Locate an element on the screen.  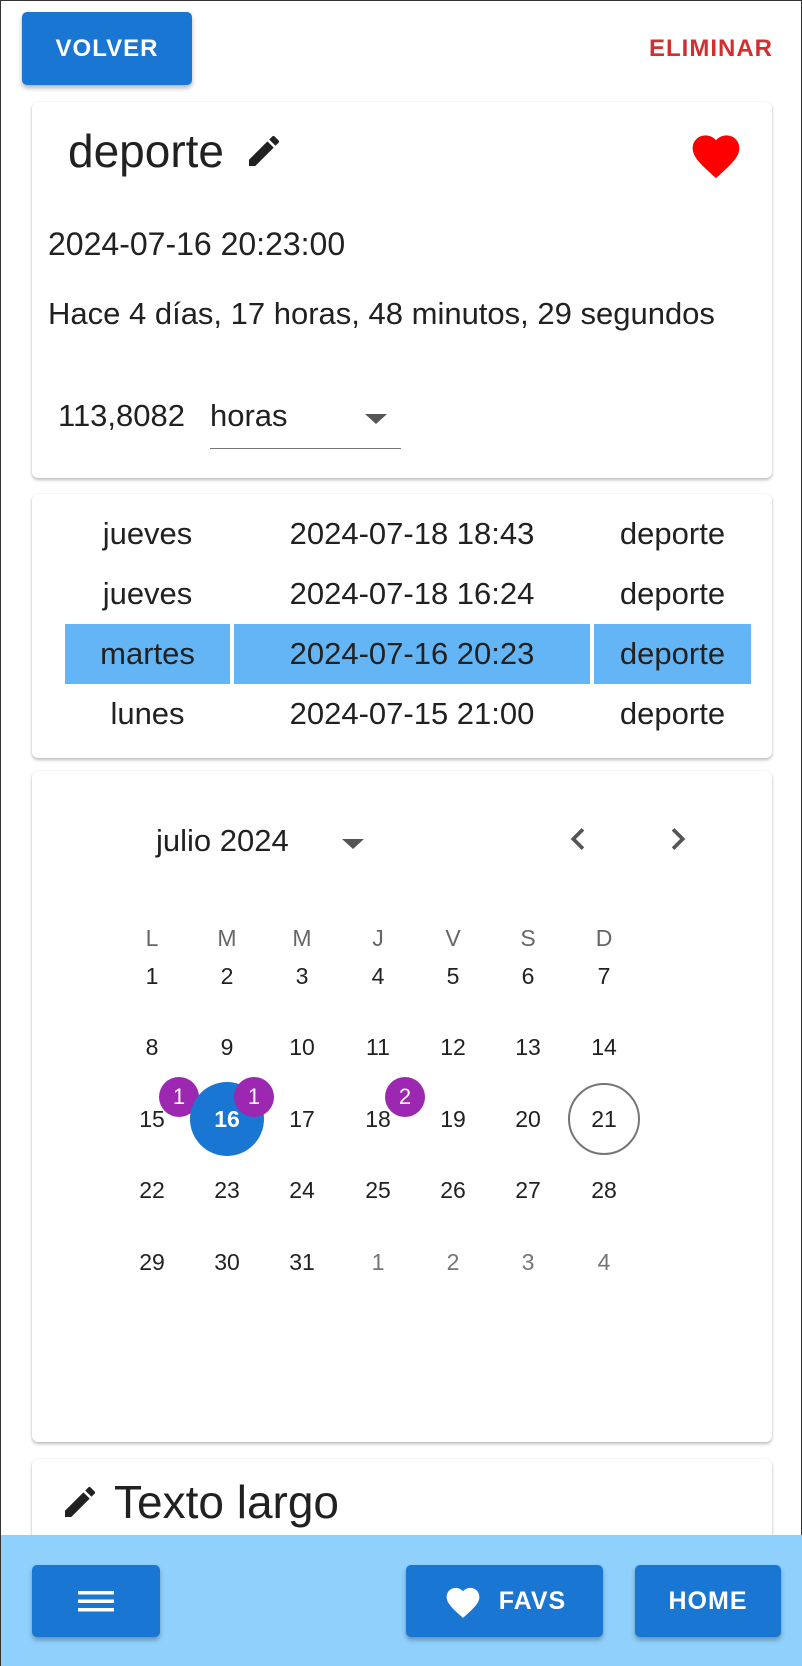
history-datetime: 2024-07-18 16:24 is located at coordinates (412, 593).